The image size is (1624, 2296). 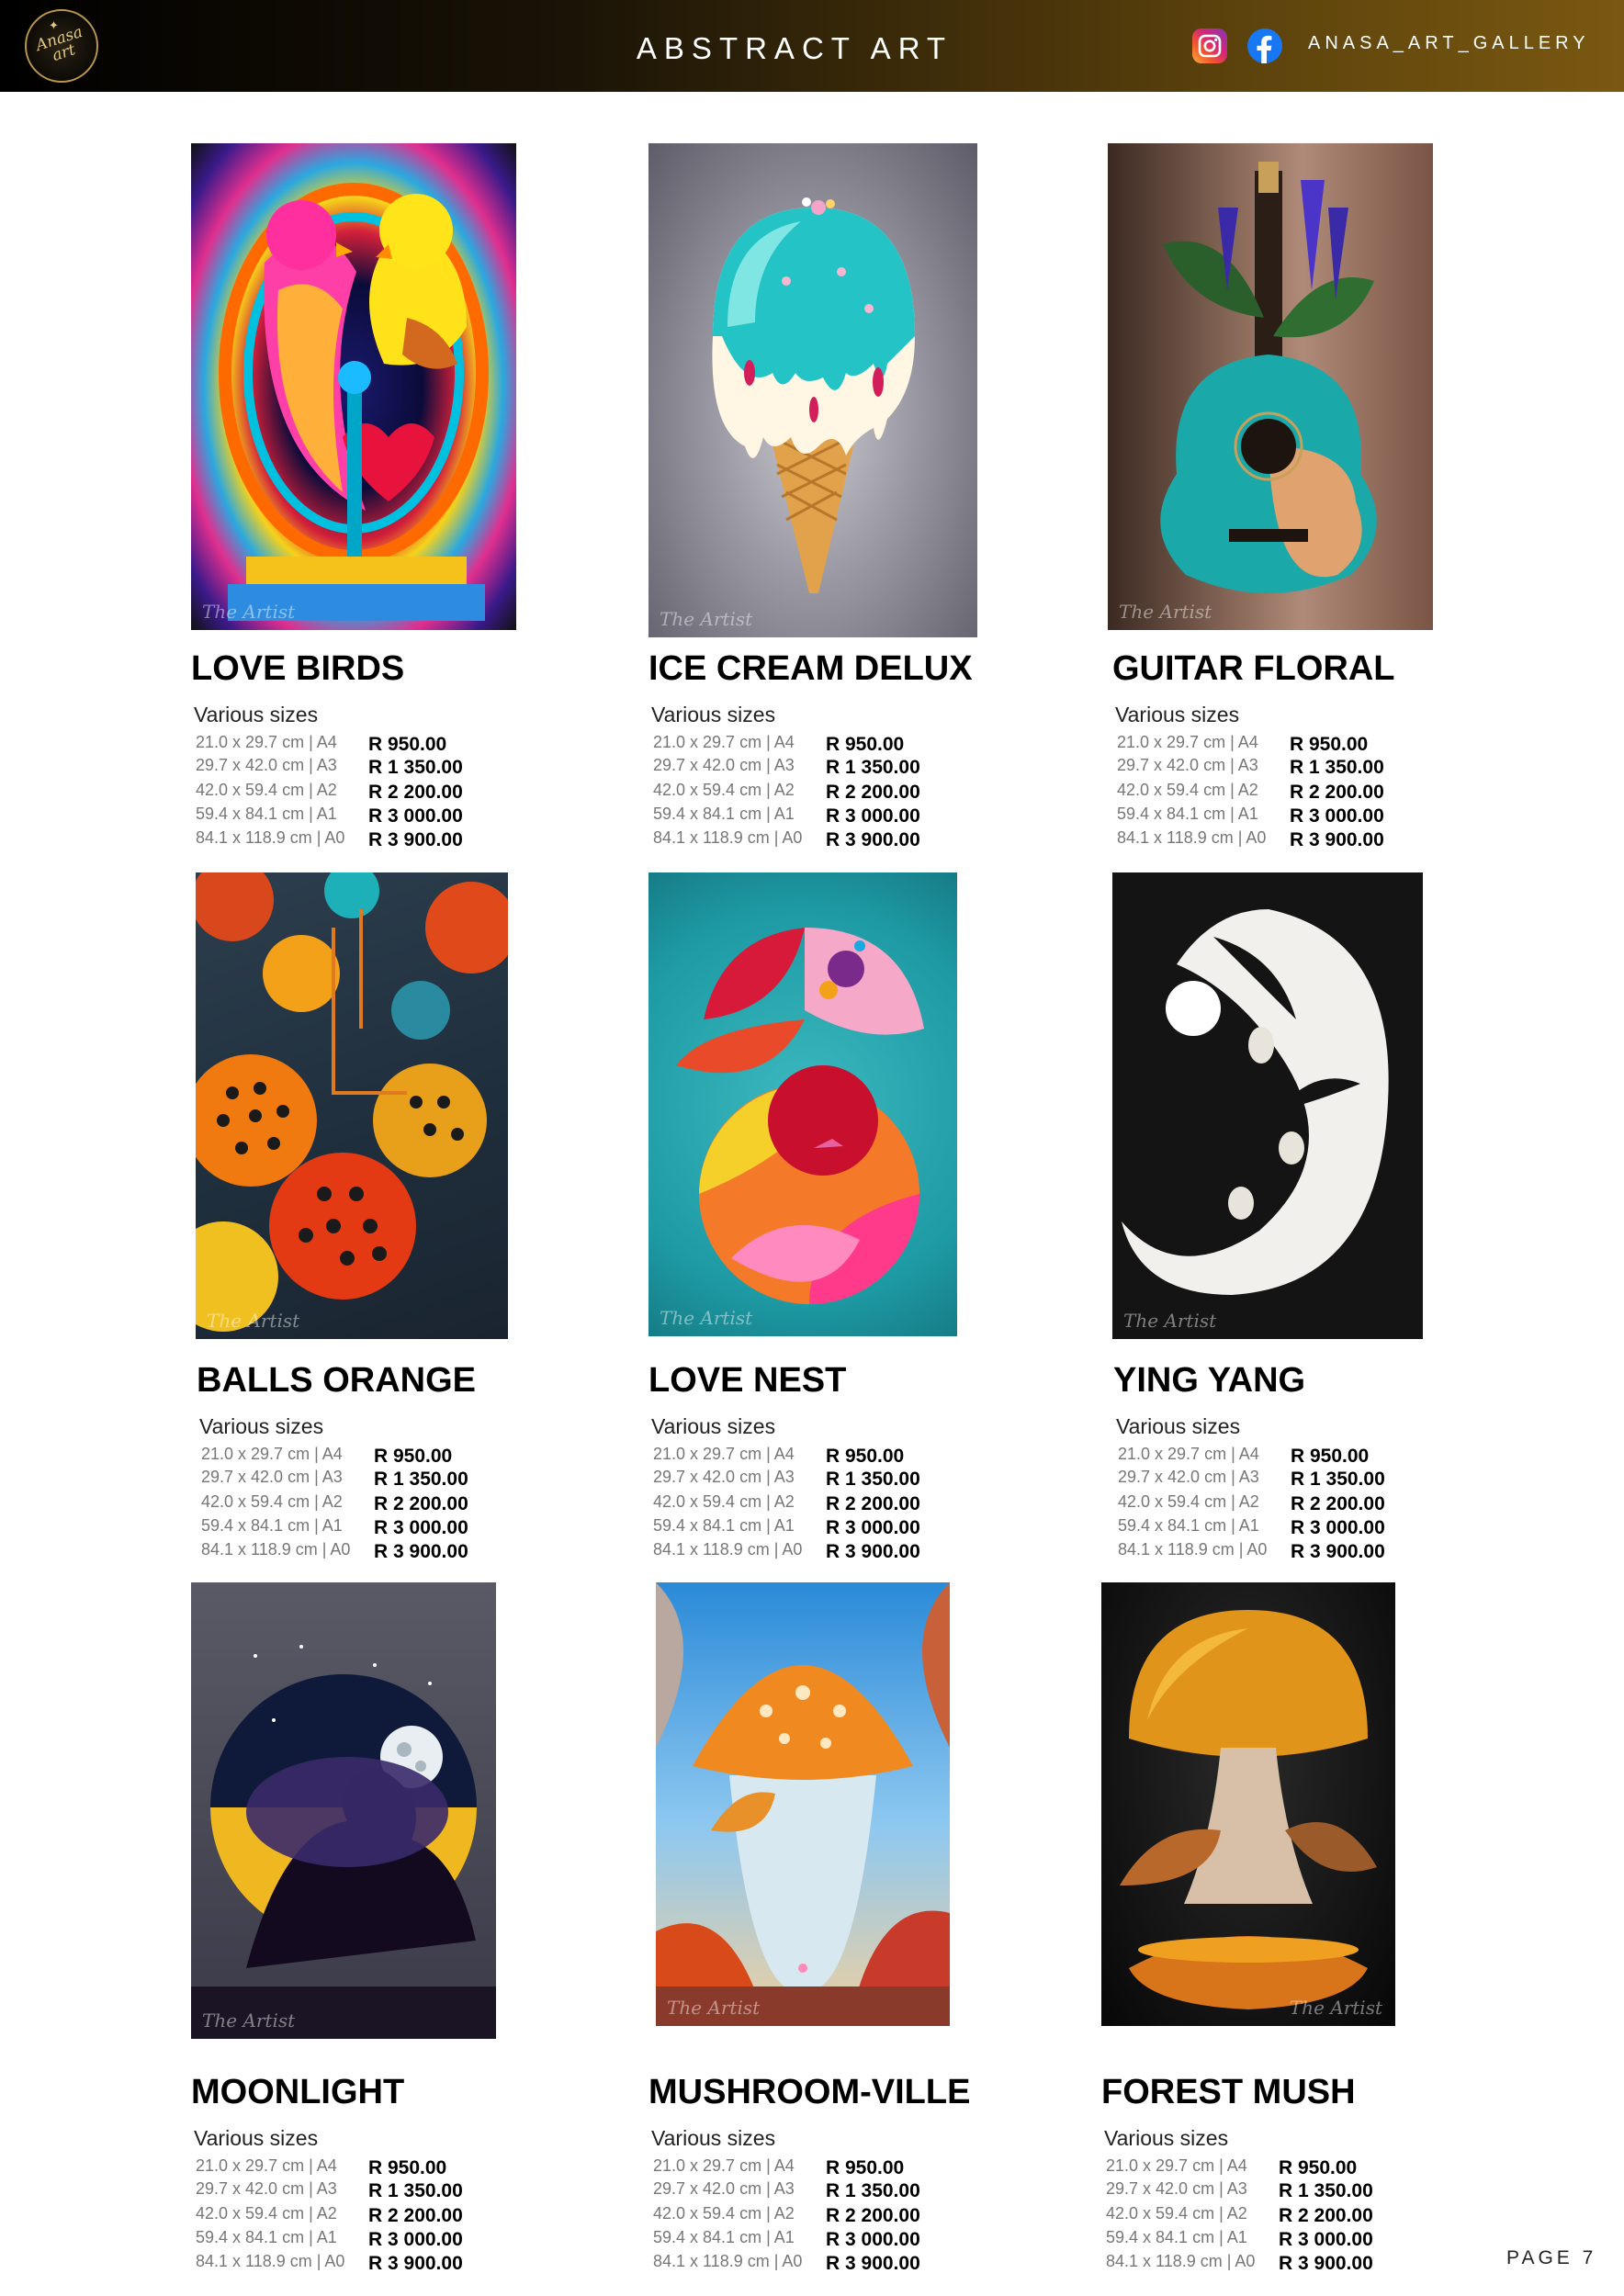 I want to click on brand-logo: ✦ Anasa art, so click(x=61, y=46).